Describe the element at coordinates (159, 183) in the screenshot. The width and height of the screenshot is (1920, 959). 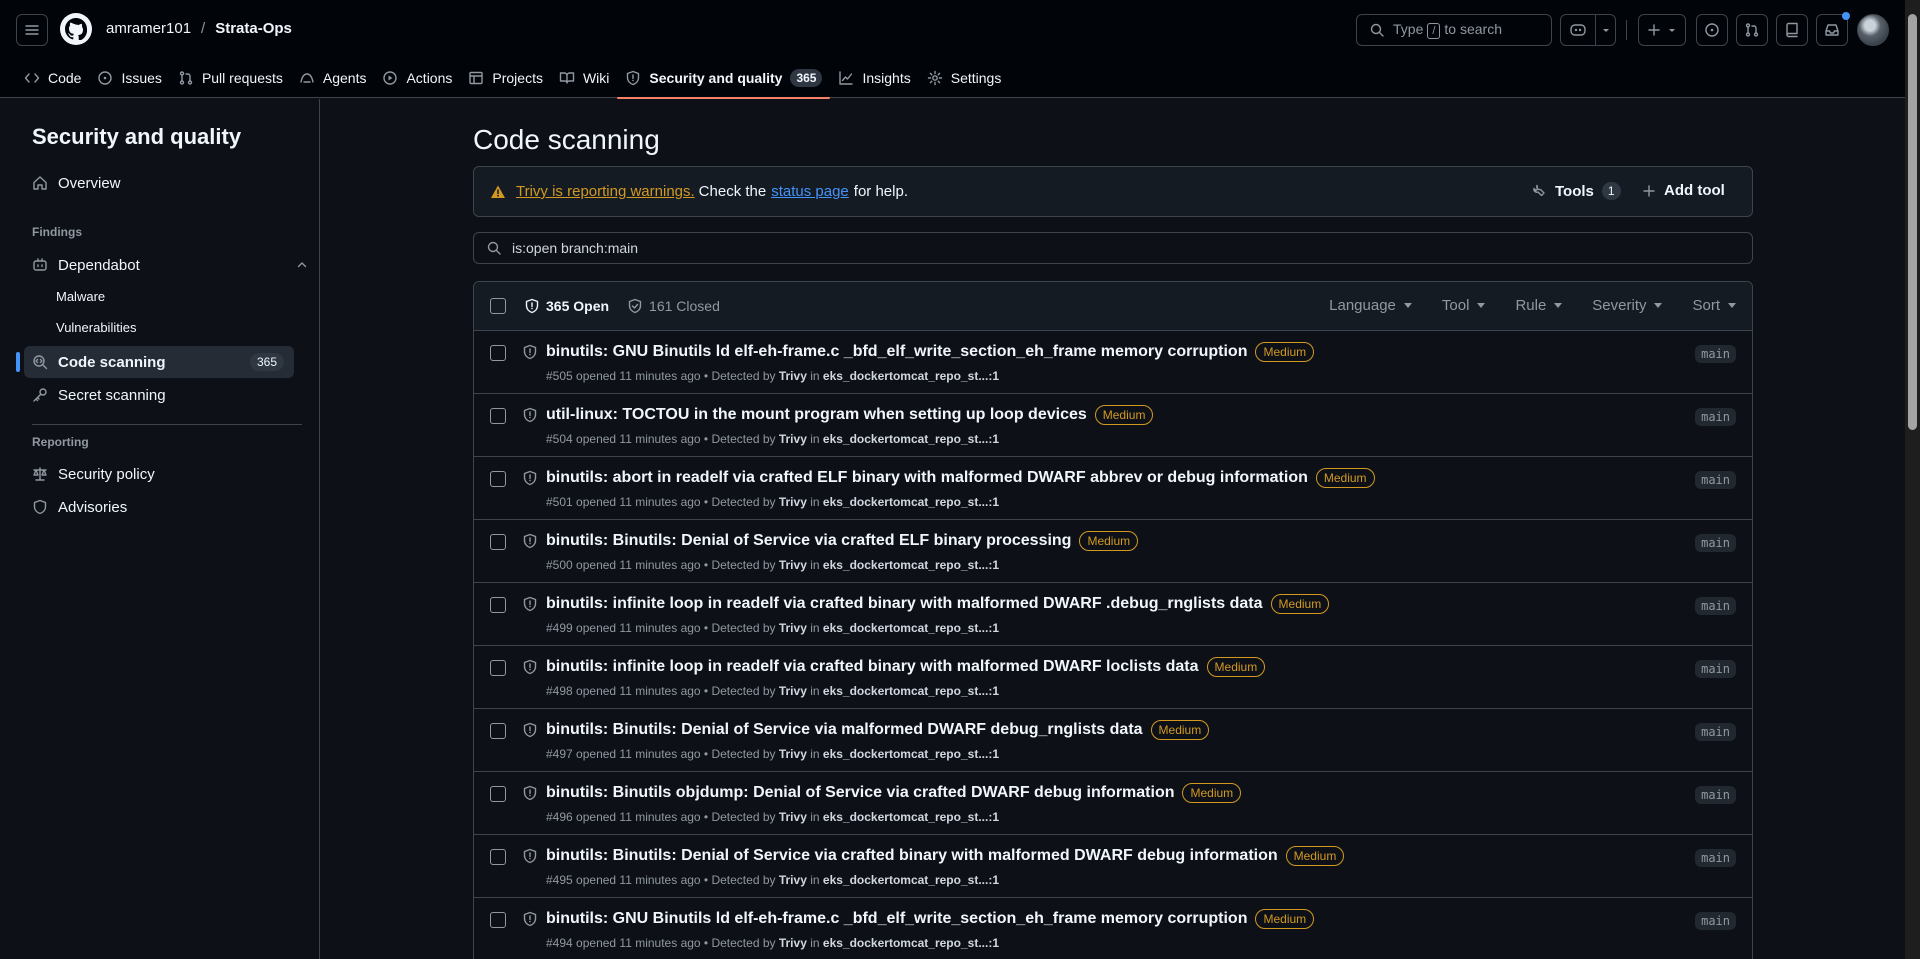
I see `sidebar-item-overview: Overview` at that location.